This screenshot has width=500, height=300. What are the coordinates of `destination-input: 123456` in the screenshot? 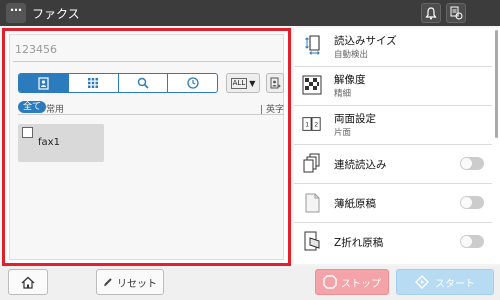 It's located at (147, 49).